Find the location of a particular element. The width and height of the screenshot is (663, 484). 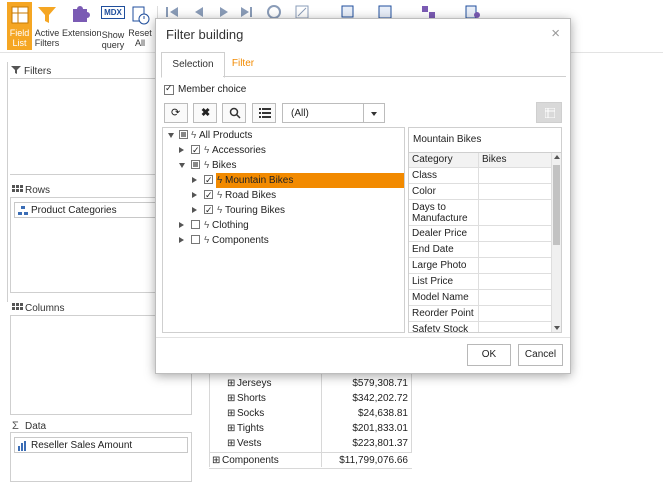

tree-node-label: Clothing is located at coordinates (230, 225).